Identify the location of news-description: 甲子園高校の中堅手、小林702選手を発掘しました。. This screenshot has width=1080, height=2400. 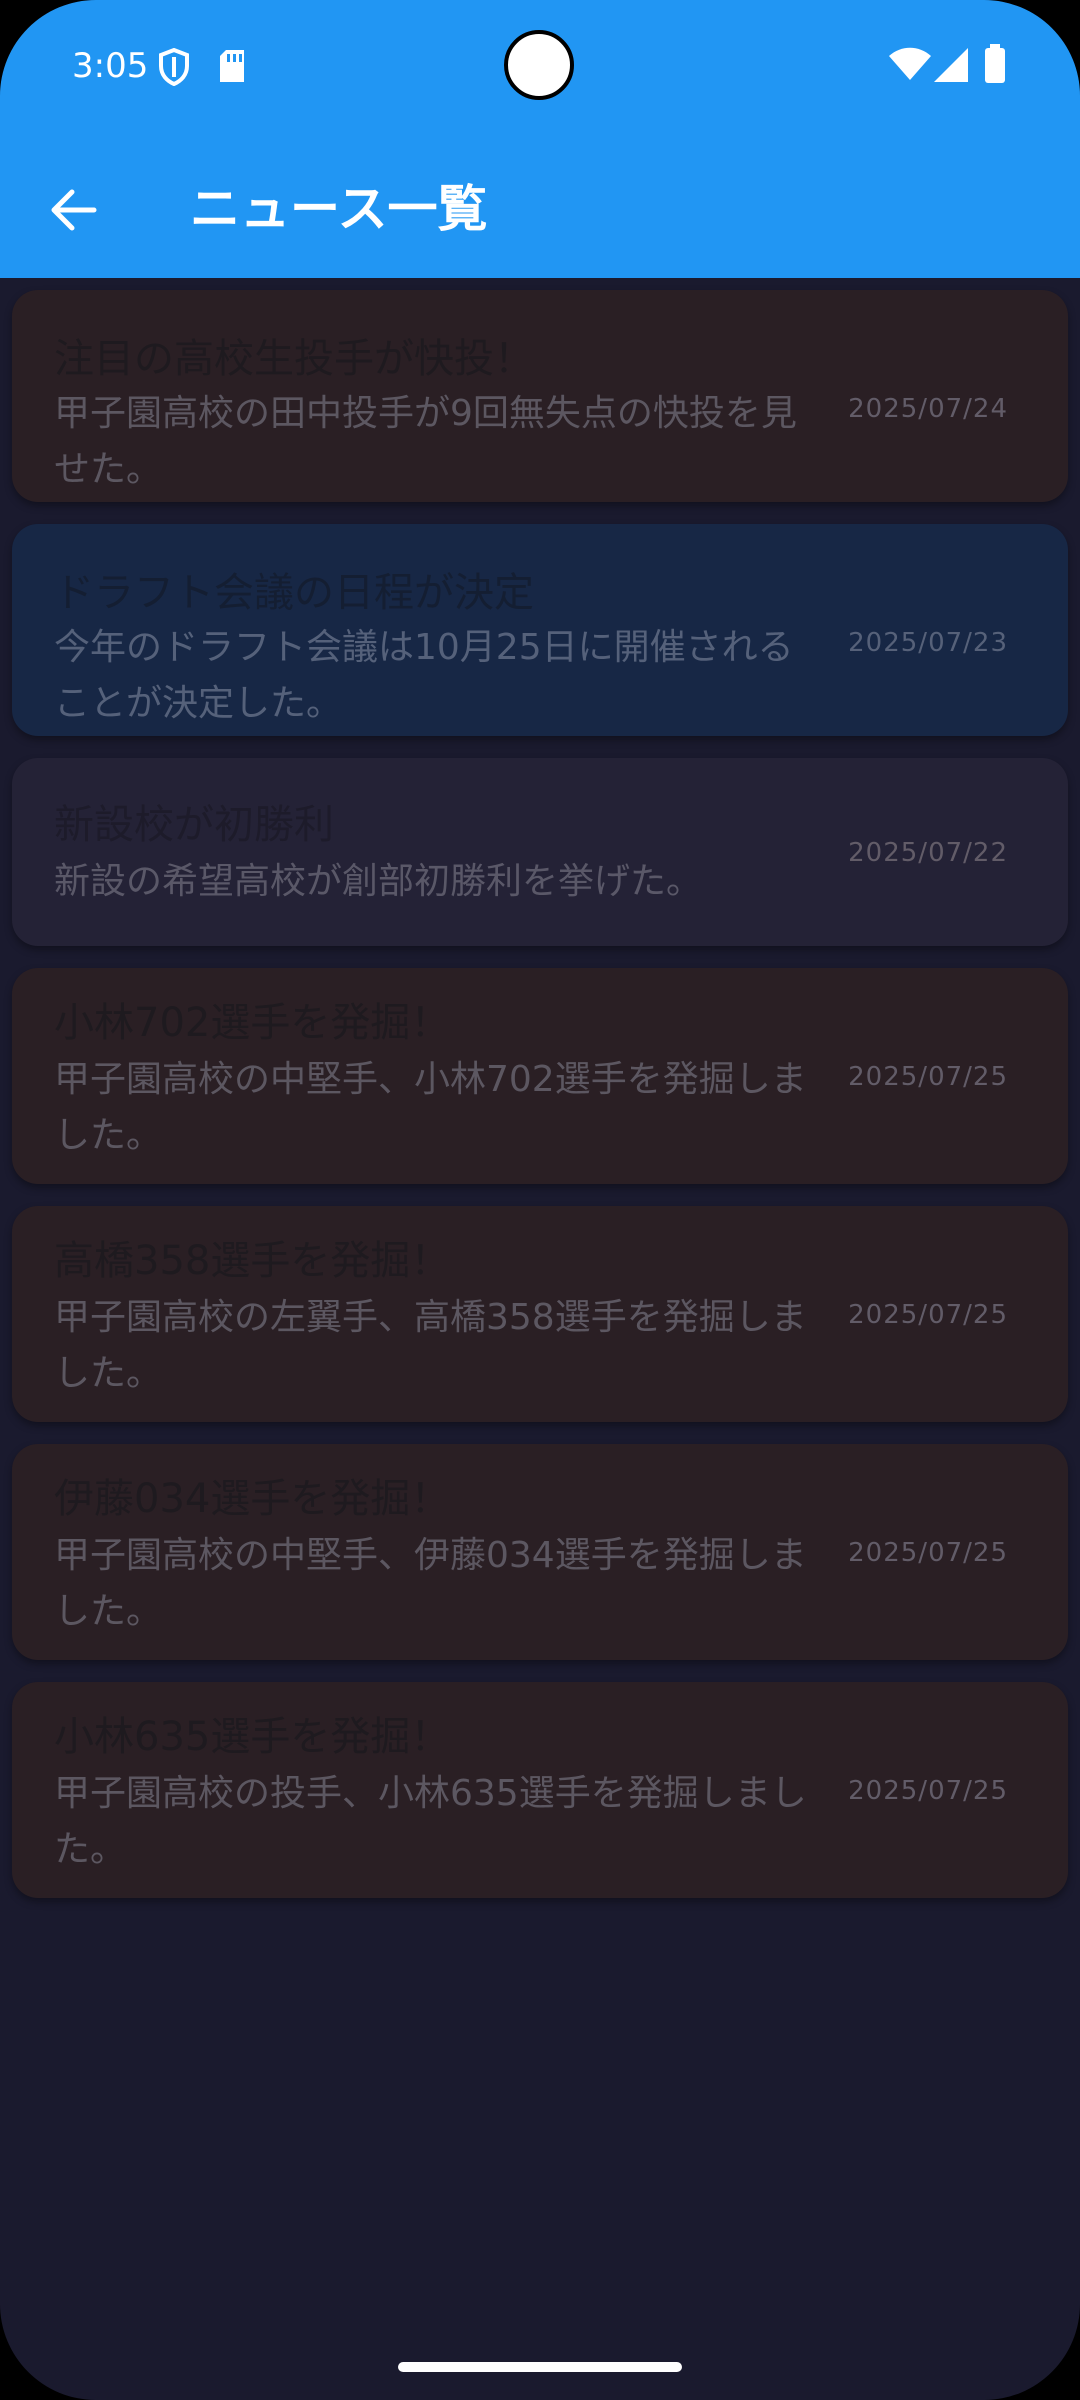
(430, 1107).